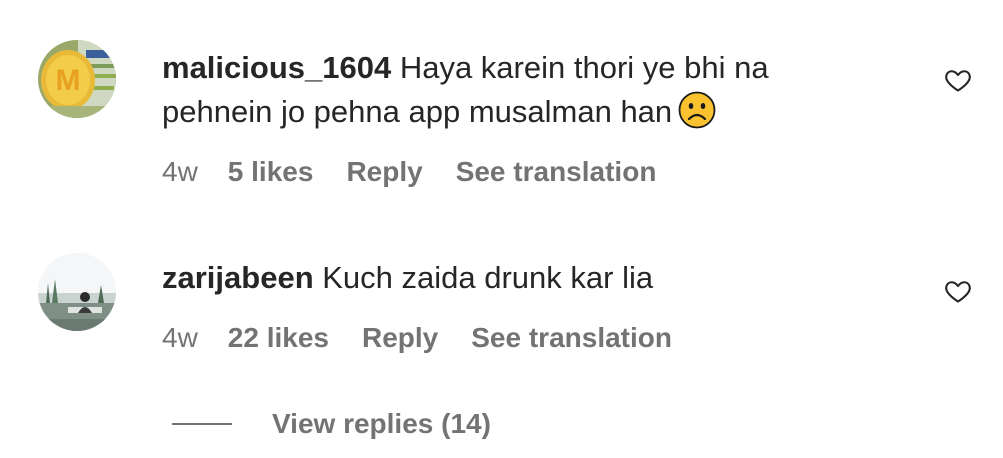  Describe the element at coordinates (488, 277) in the screenshot. I see `comment-text: Kuch zaida drunk kar lia` at that location.